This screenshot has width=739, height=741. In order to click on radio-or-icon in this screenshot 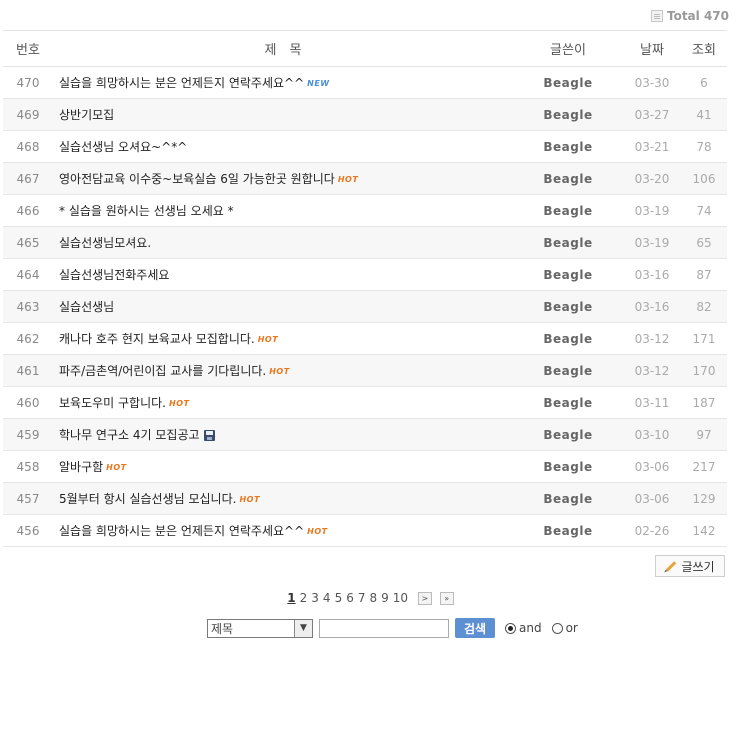, I will do `click(557, 628)`.